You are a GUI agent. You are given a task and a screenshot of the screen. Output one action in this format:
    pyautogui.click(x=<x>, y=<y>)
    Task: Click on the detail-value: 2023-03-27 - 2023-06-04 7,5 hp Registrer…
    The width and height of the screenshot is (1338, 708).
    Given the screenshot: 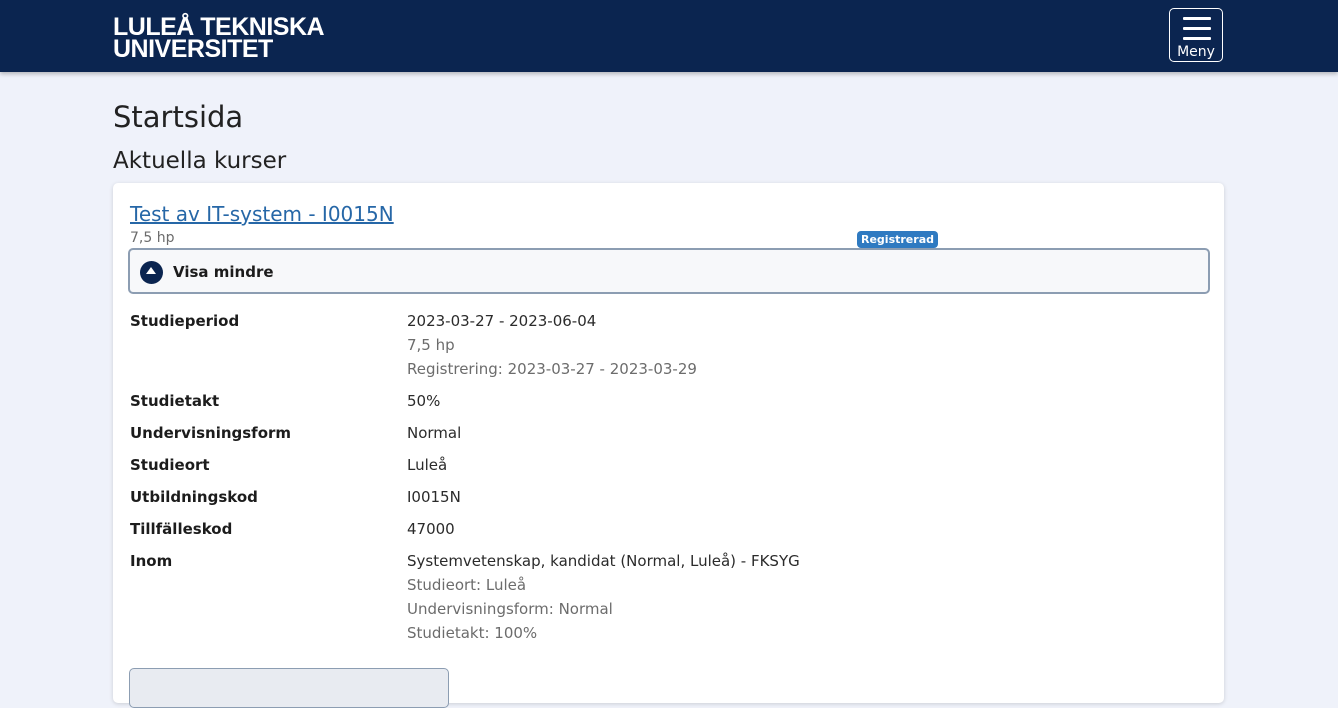 What is the action you would take?
    pyautogui.click(x=552, y=345)
    